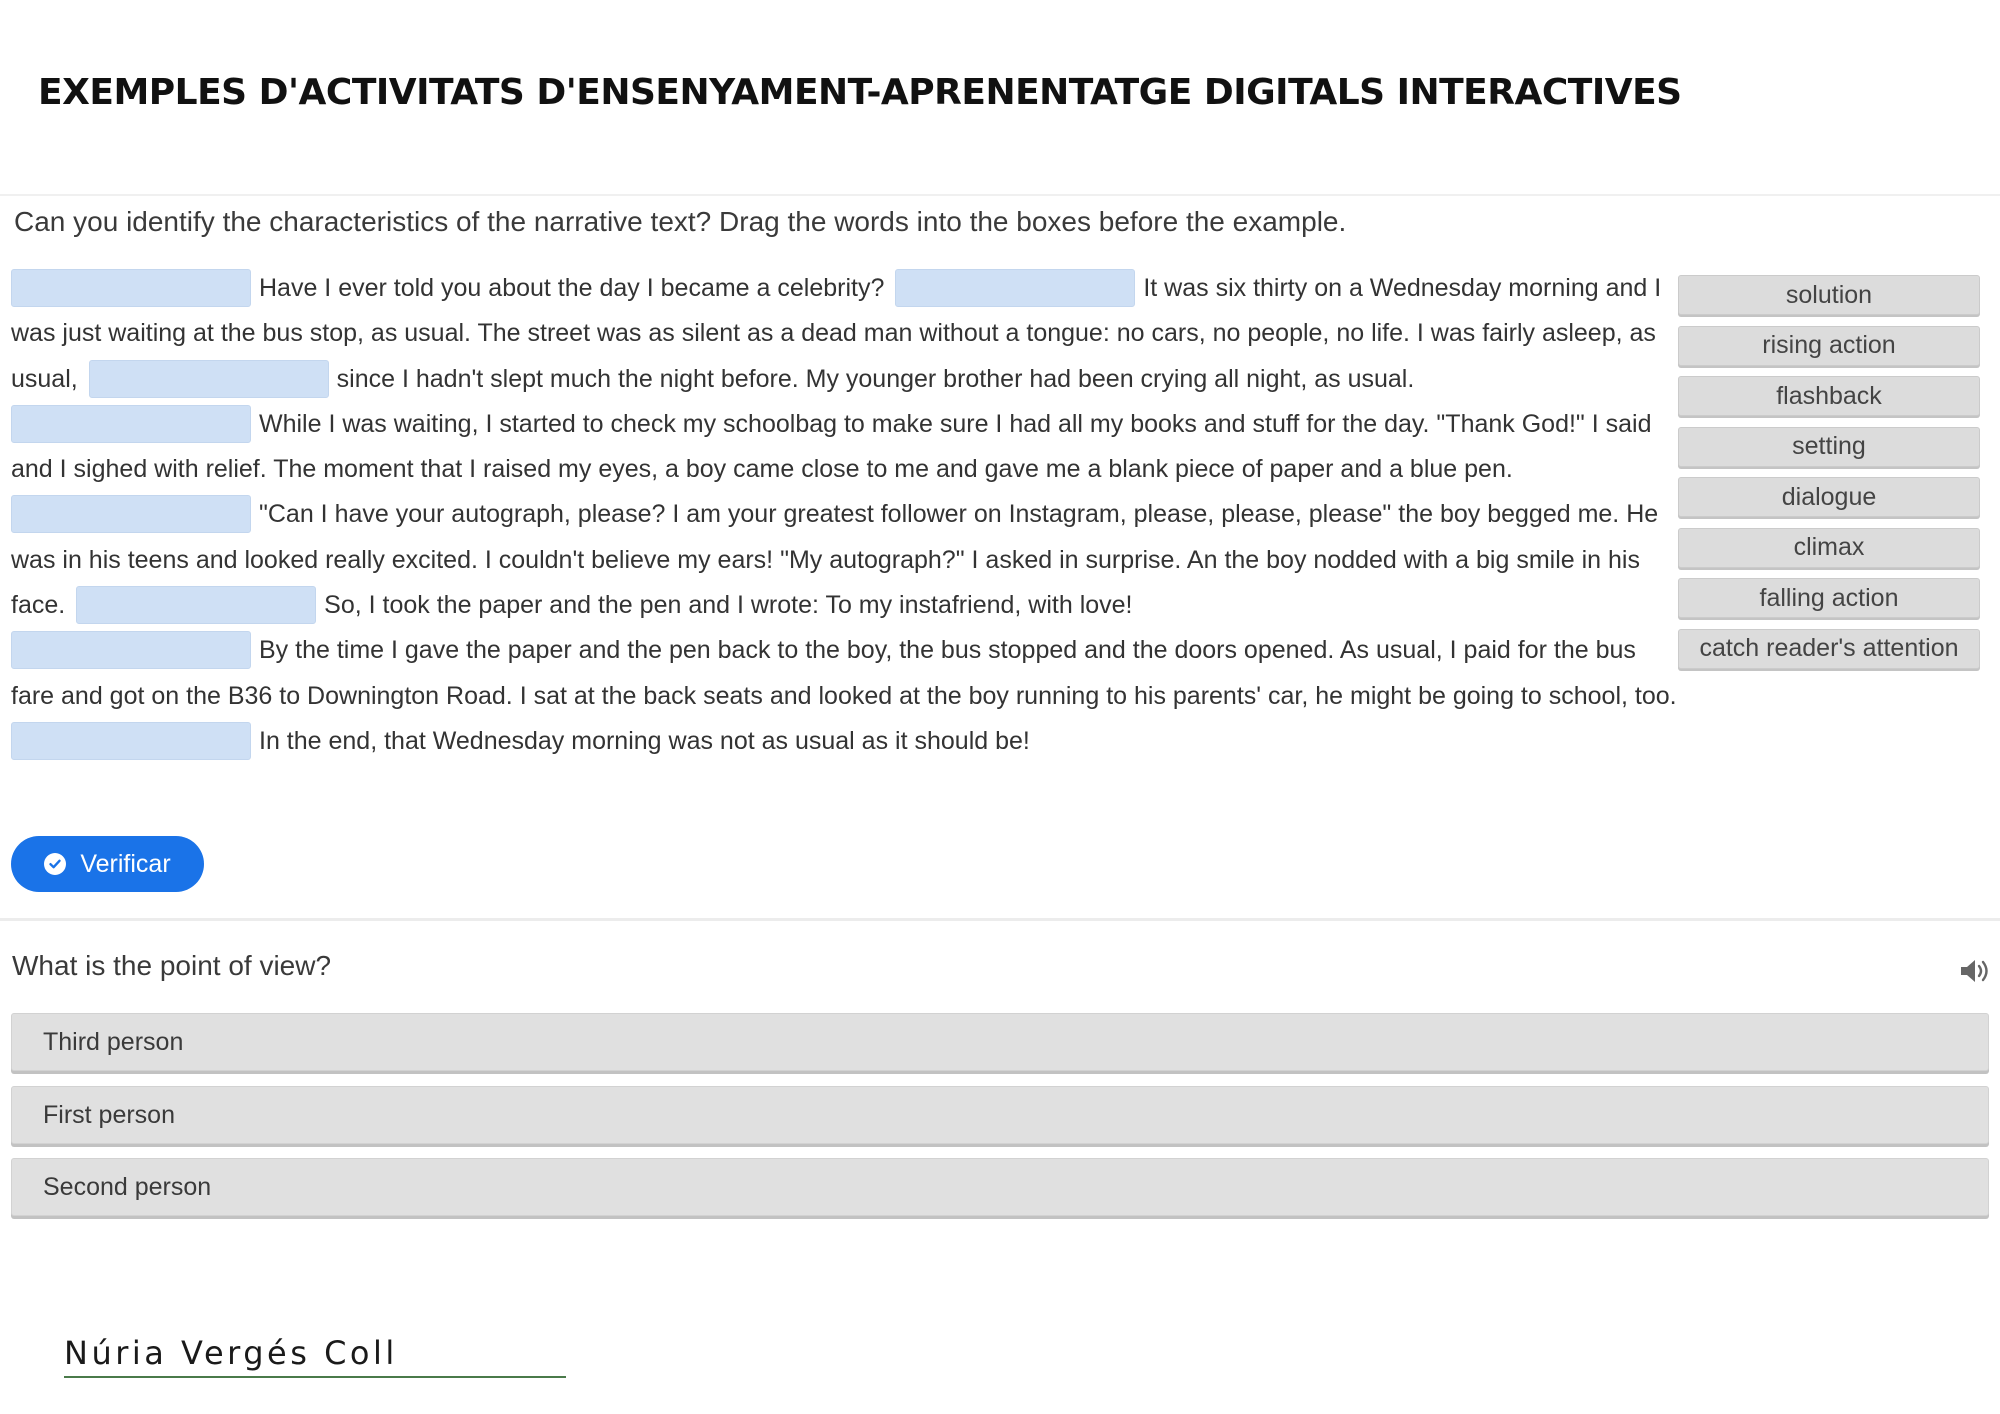 This screenshot has height=1414, width=2000. What do you see at coordinates (1000, 1115) in the screenshot?
I see `answer-option-first-person: First person` at bounding box center [1000, 1115].